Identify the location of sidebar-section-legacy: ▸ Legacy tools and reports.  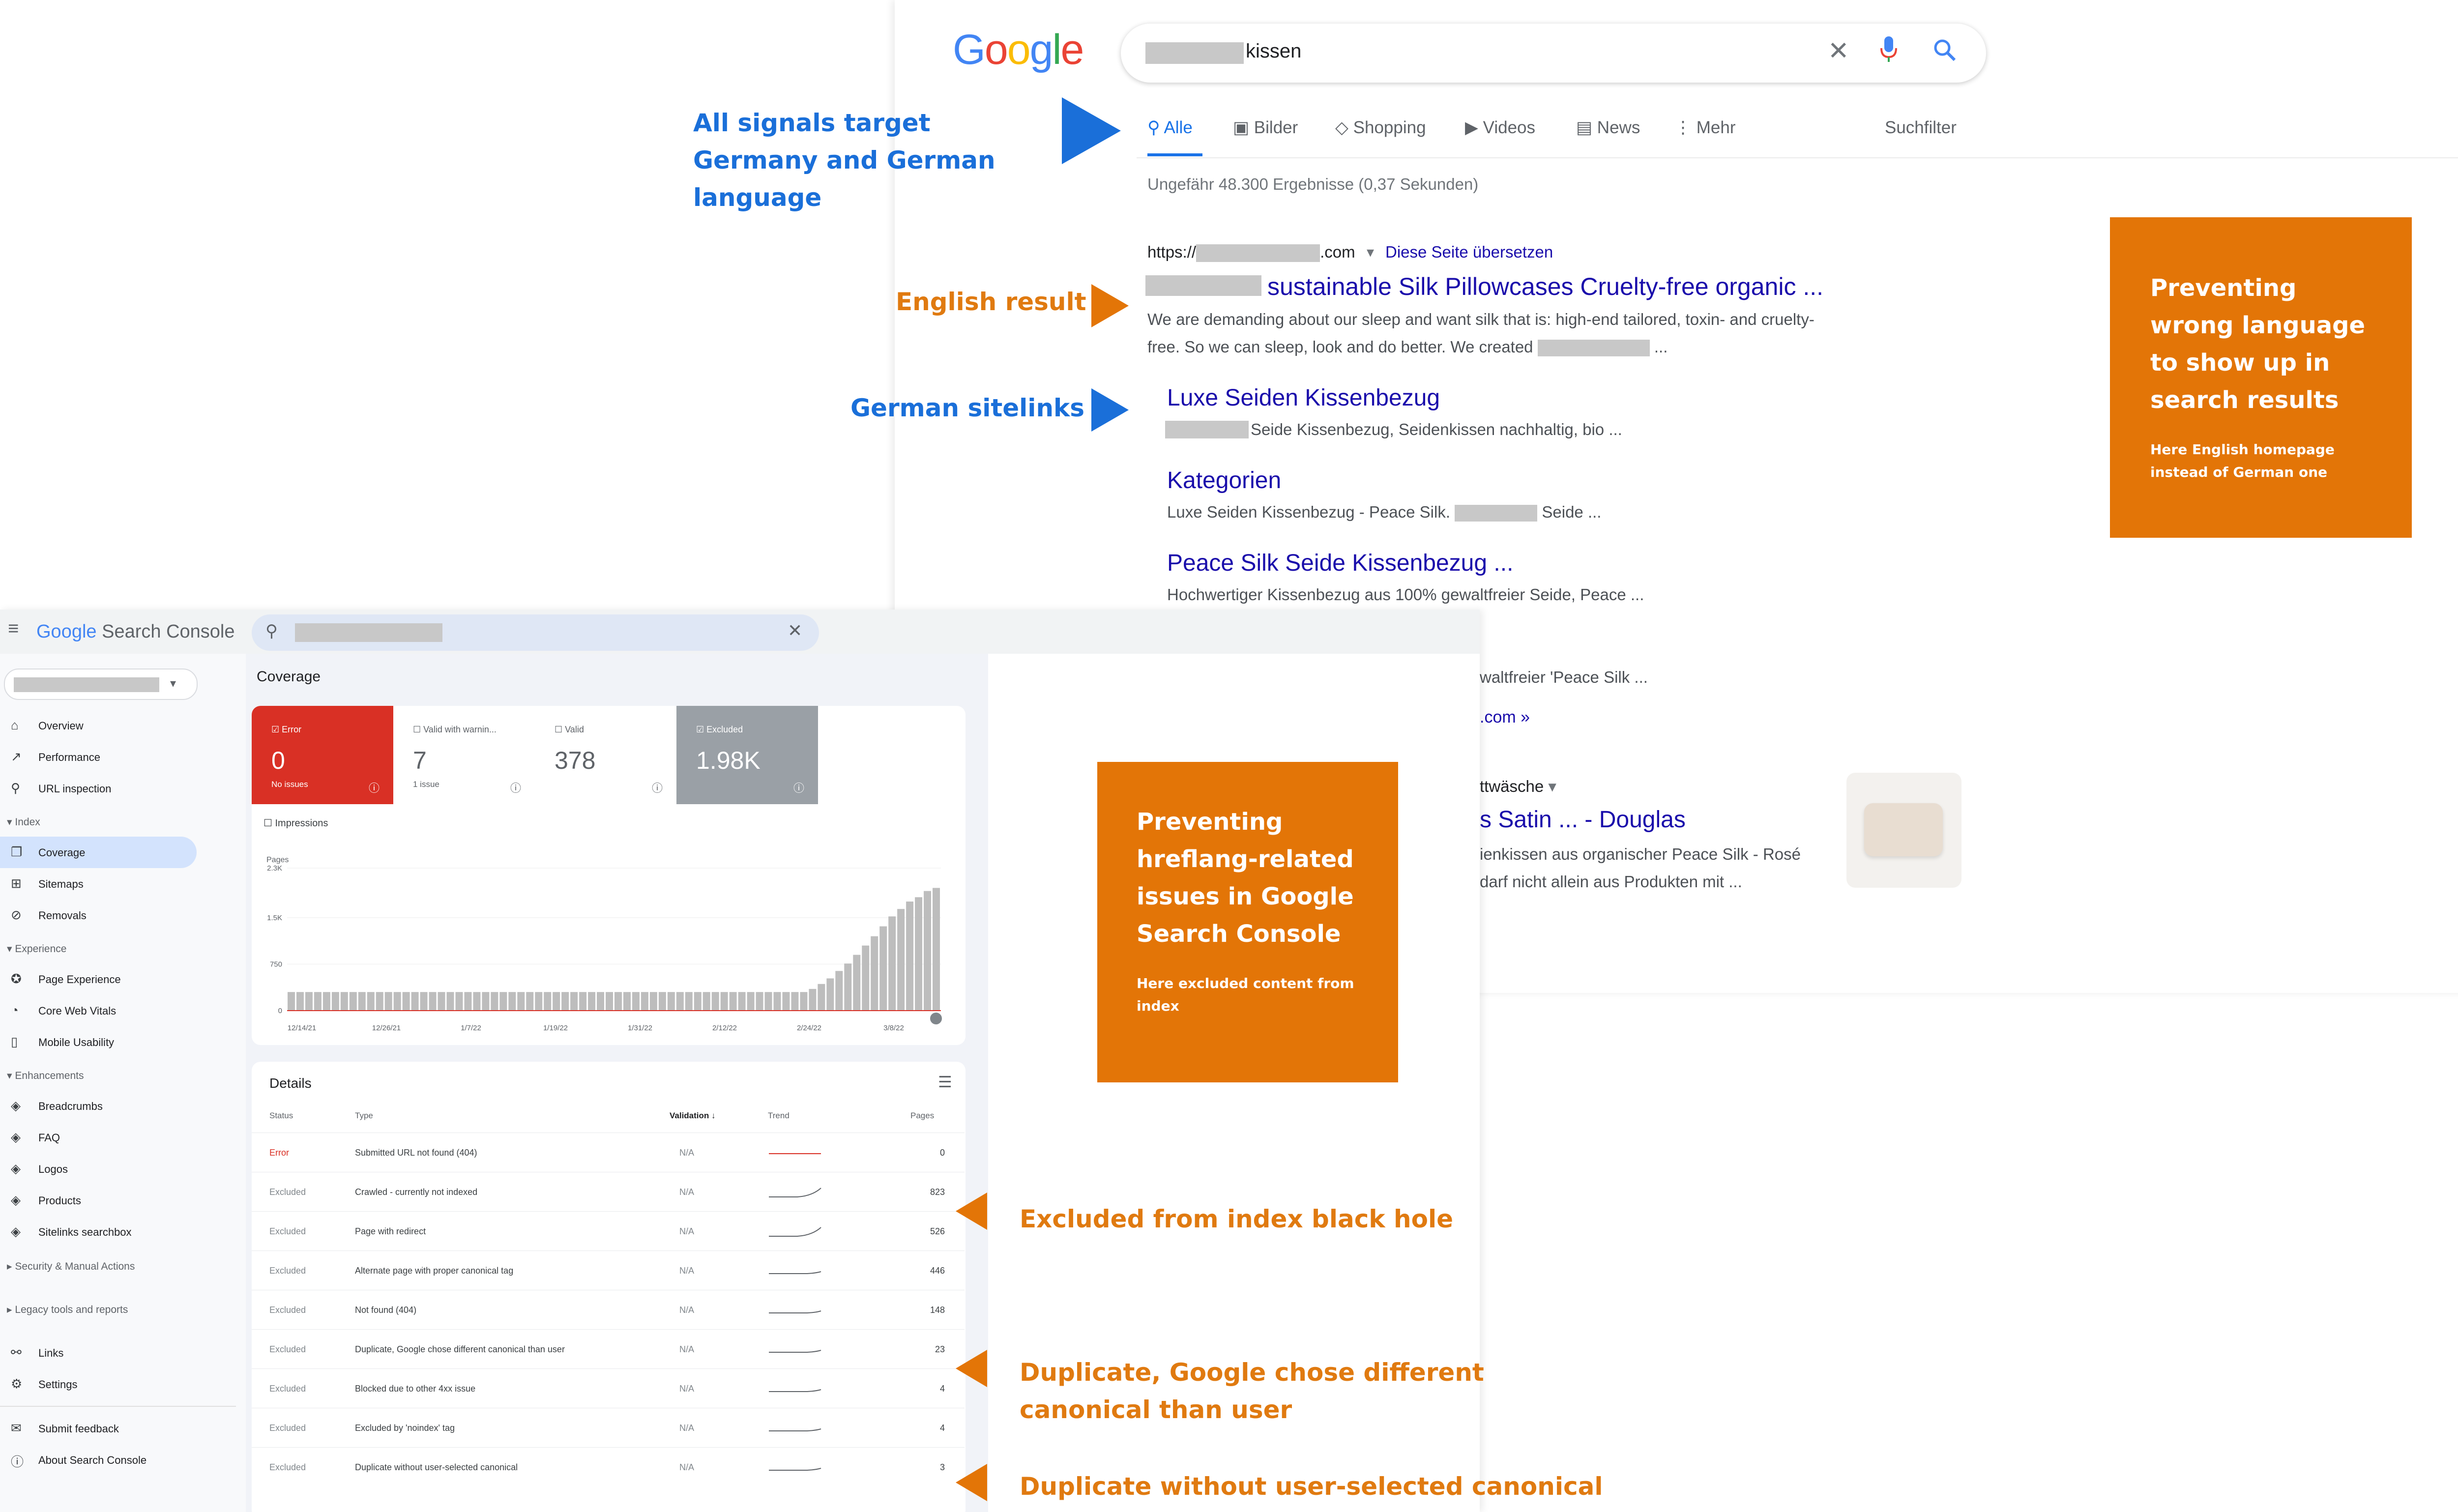
(67, 1310).